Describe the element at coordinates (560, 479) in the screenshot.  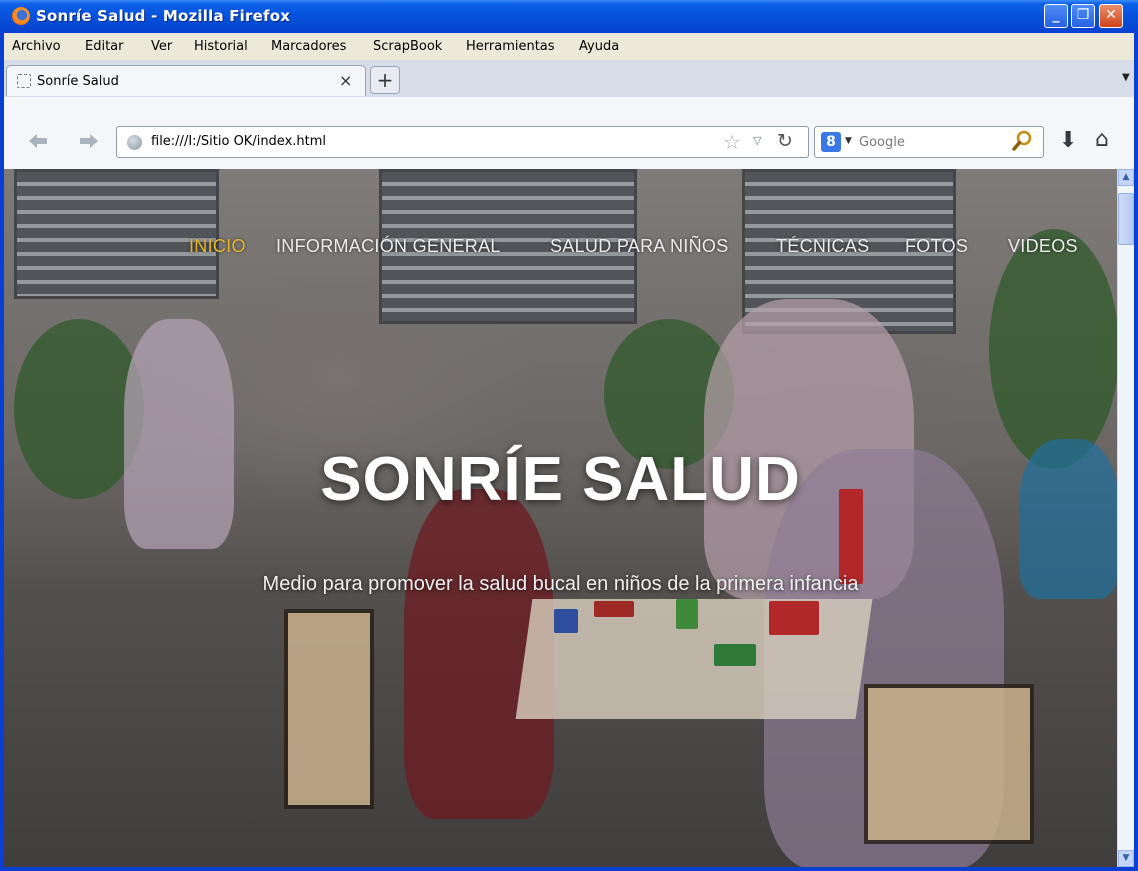
I see `hero-title: SONRÍE SALUD` at that location.